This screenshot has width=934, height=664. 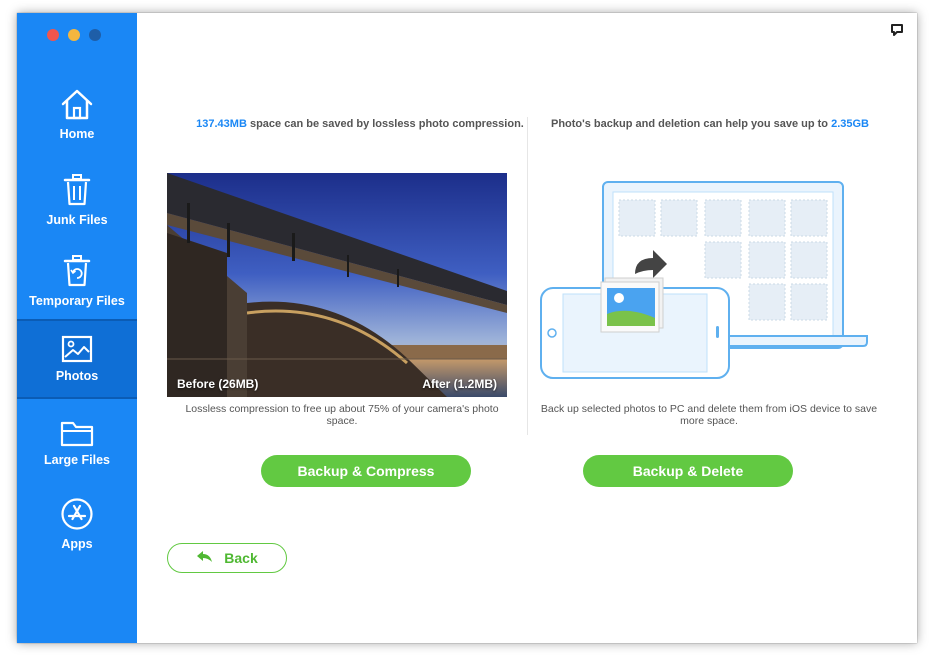 I want to click on sidebar-item-photos: Photos, so click(x=77, y=359).